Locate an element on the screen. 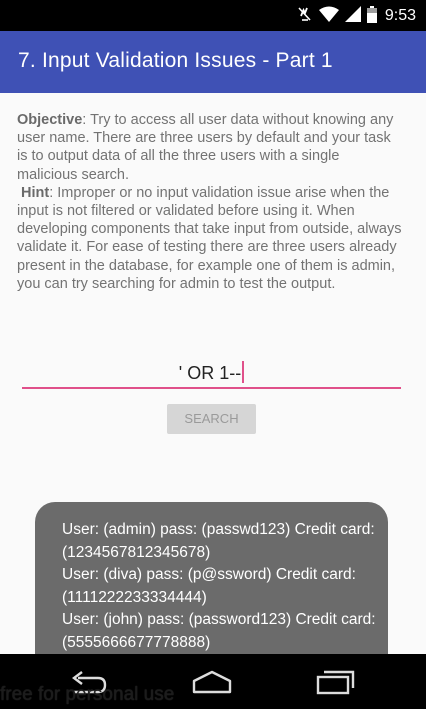 Image resolution: width=426 pixels, height=709 pixels. status-icons: 9:53 is located at coordinates (356, 16).